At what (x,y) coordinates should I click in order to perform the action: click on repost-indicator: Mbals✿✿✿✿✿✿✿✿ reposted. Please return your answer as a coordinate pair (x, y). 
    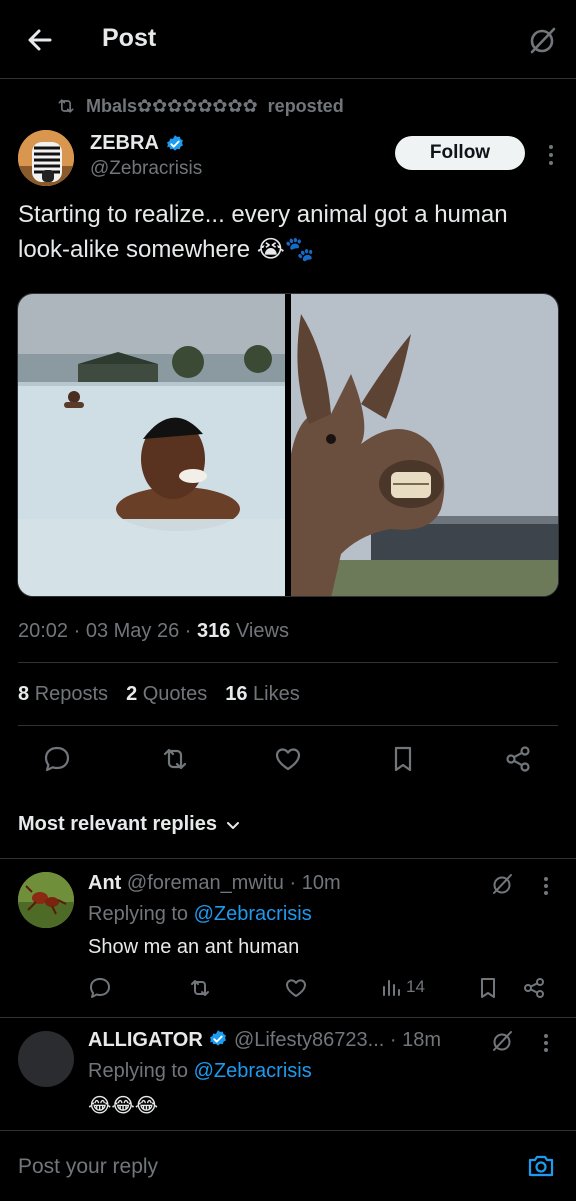
    Looking at the image, I should click on (200, 106).